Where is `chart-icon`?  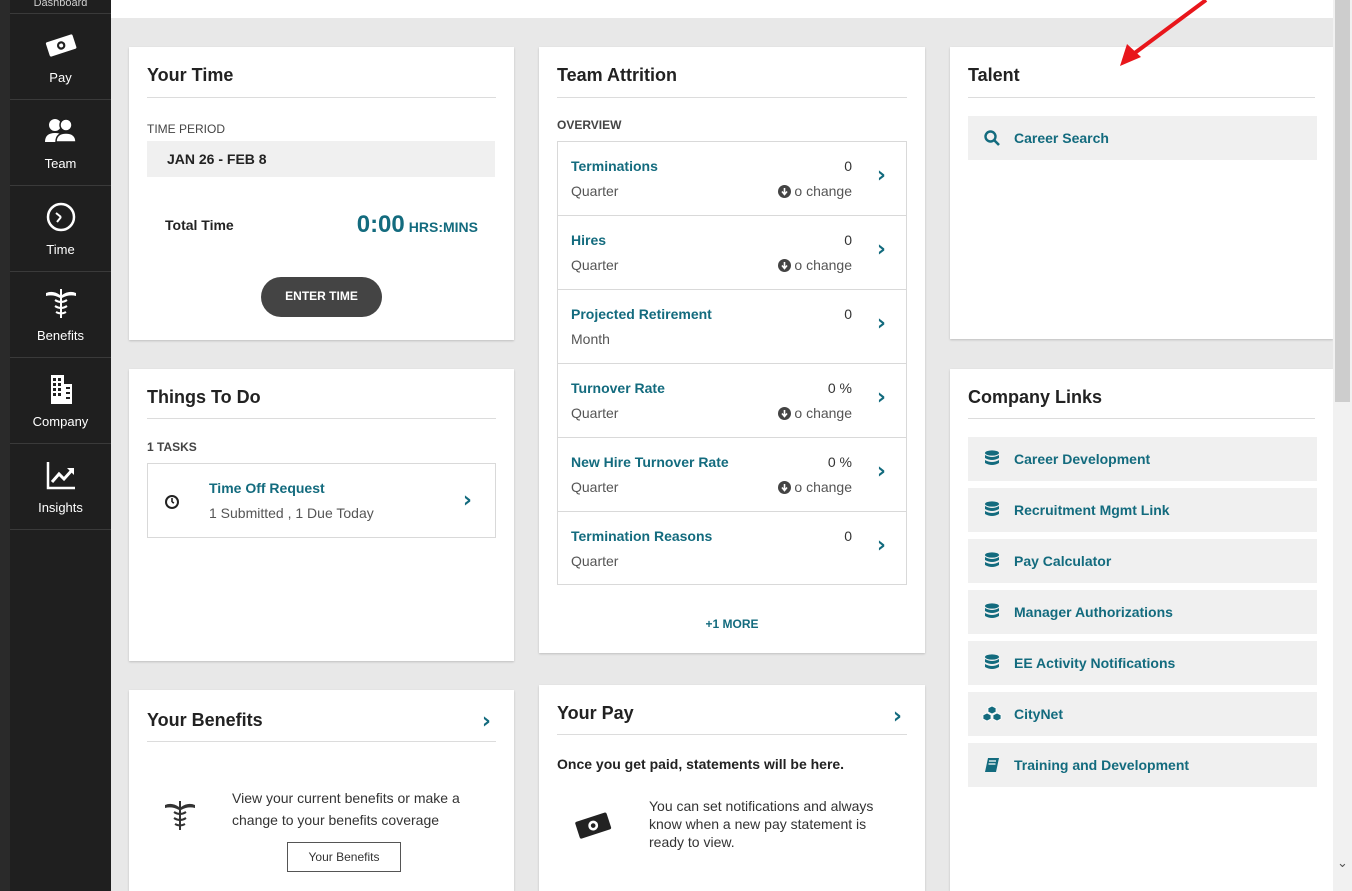 chart-icon is located at coordinates (60, 476).